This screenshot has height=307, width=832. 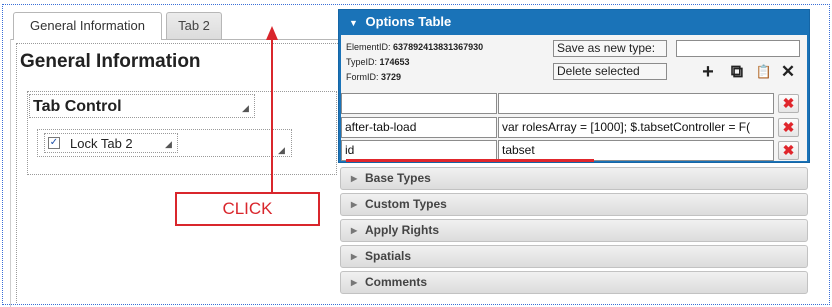 What do you see at coordinates (396, 282) in the screenshot?
I see `section-label: Comments` at bounding box center [396, 282].